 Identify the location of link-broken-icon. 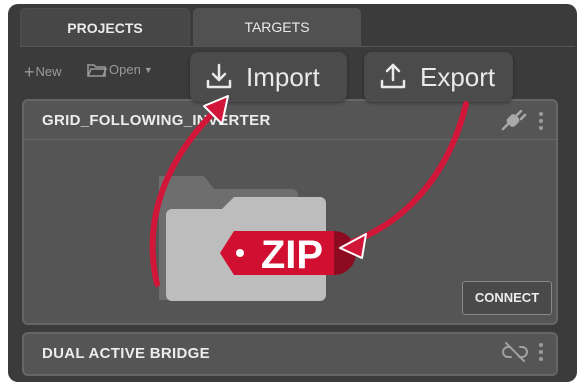
(515, 352).